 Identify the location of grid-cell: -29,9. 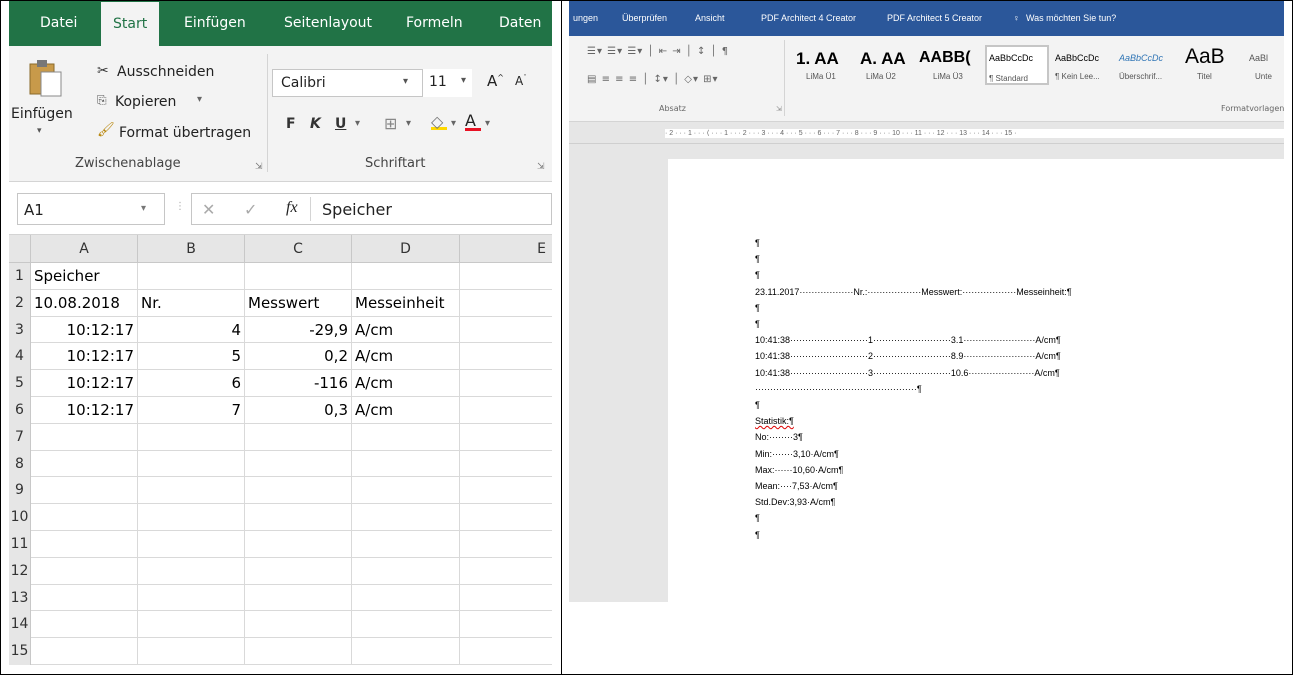
(298, 330).